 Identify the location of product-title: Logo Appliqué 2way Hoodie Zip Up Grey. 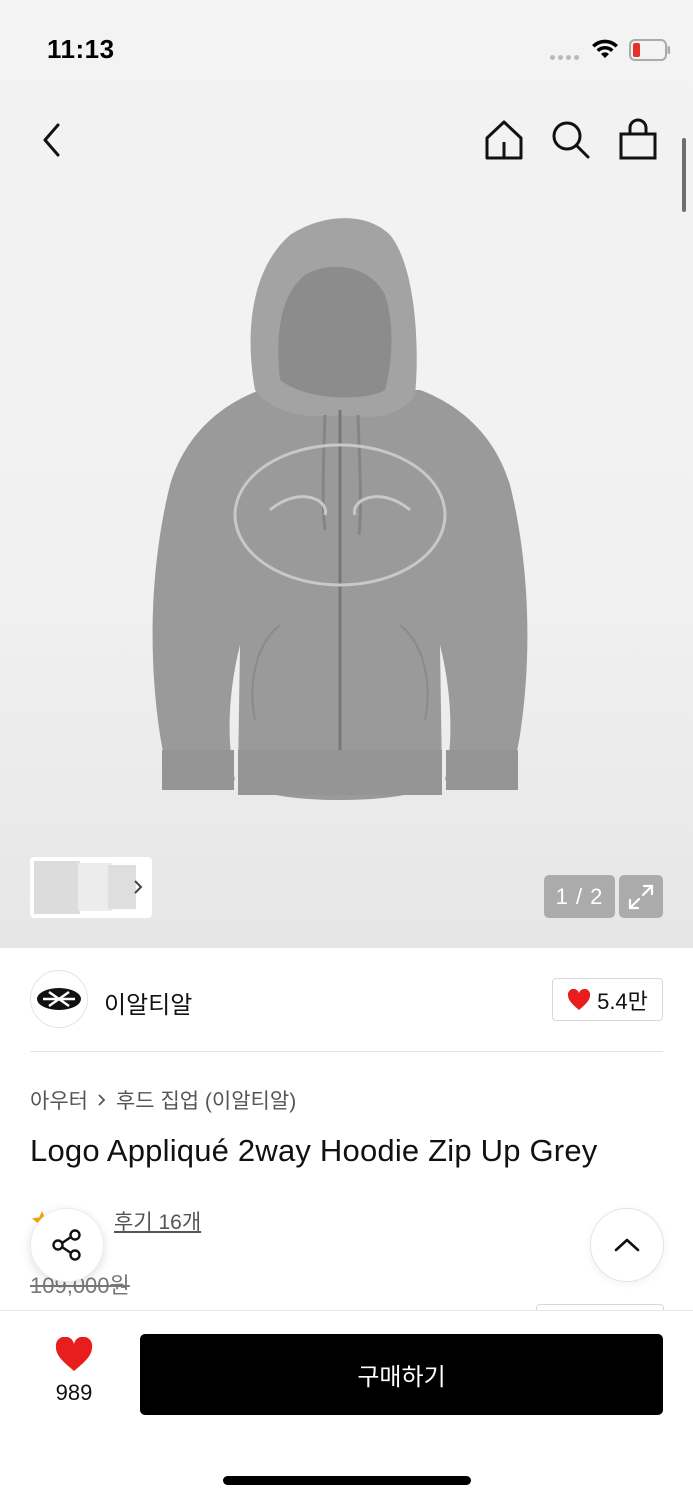
(314, 1150).